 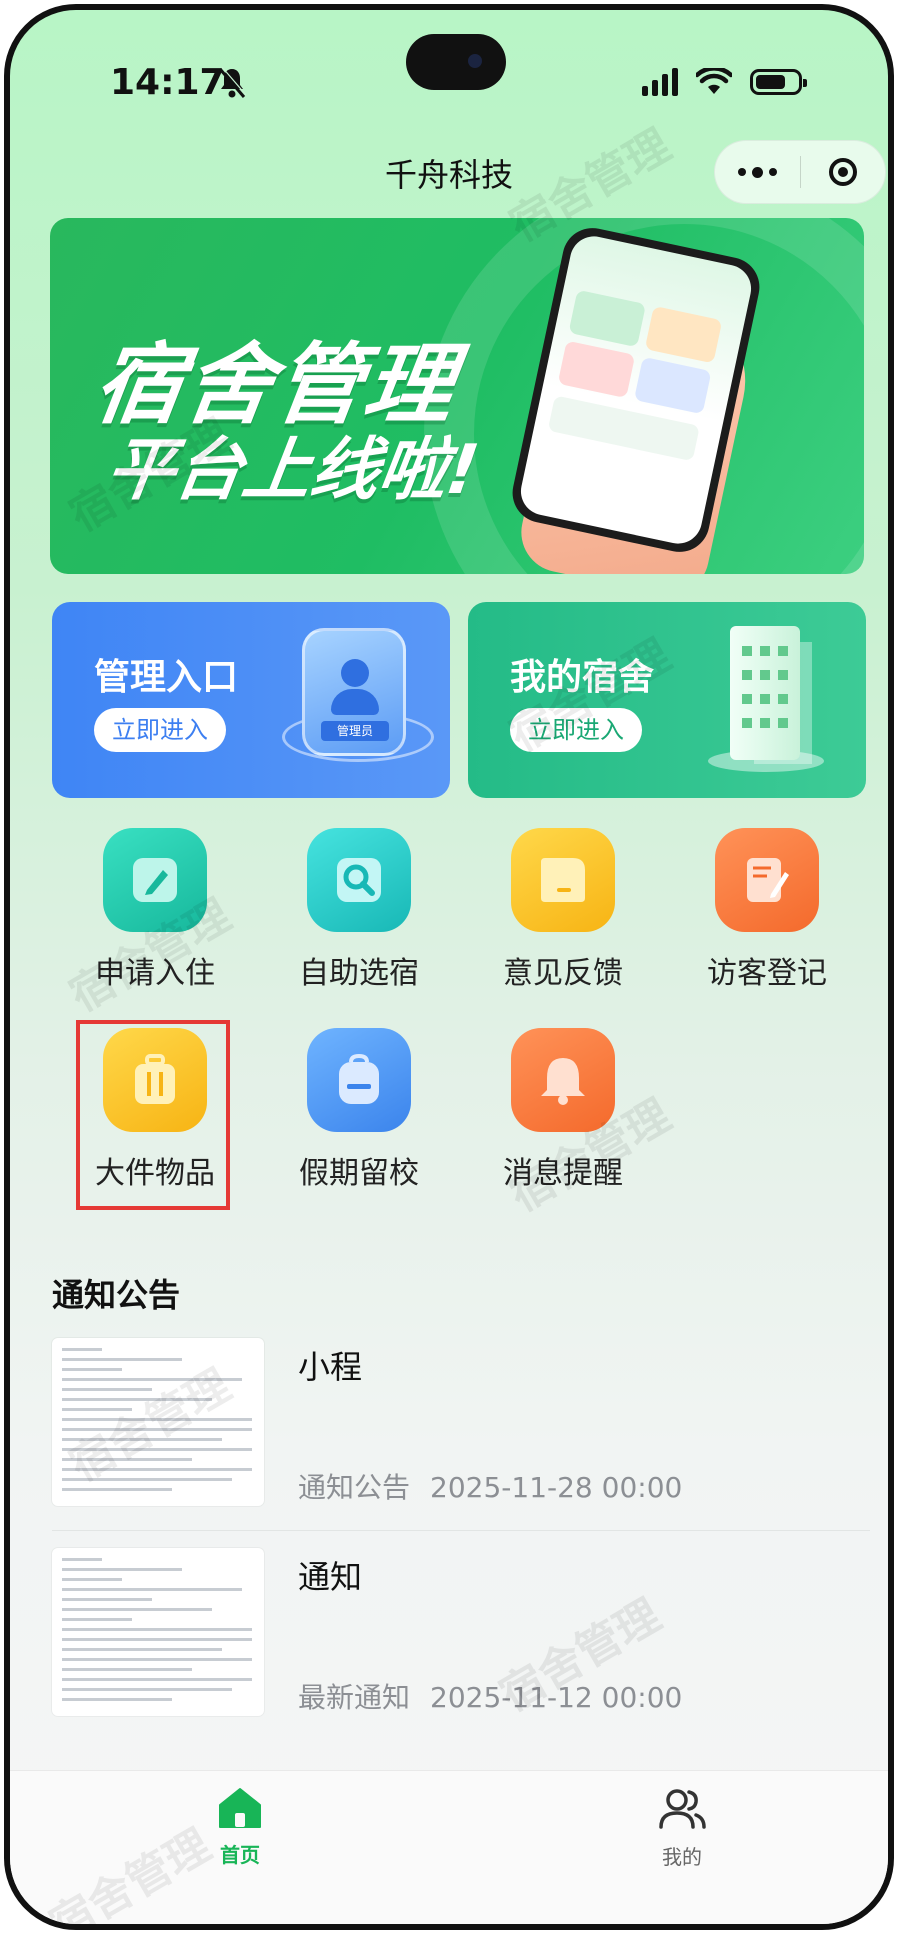 I want to click on bell-icon, so click(x=563, y=1080).